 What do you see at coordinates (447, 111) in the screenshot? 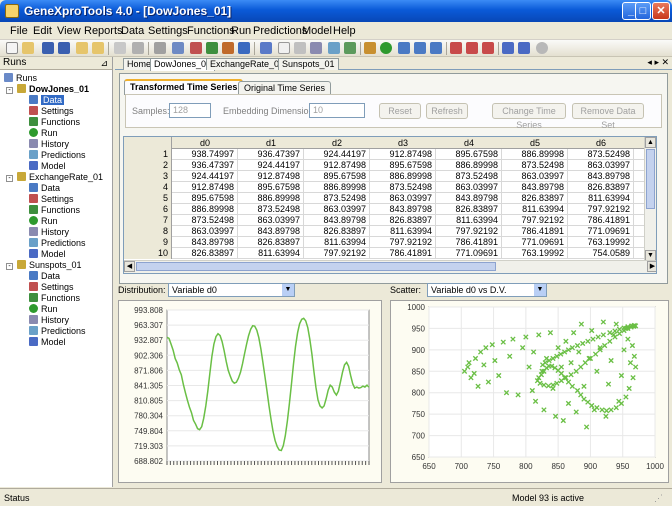
I see `refresh-button: Refresh` at bounding box center [447, 111].